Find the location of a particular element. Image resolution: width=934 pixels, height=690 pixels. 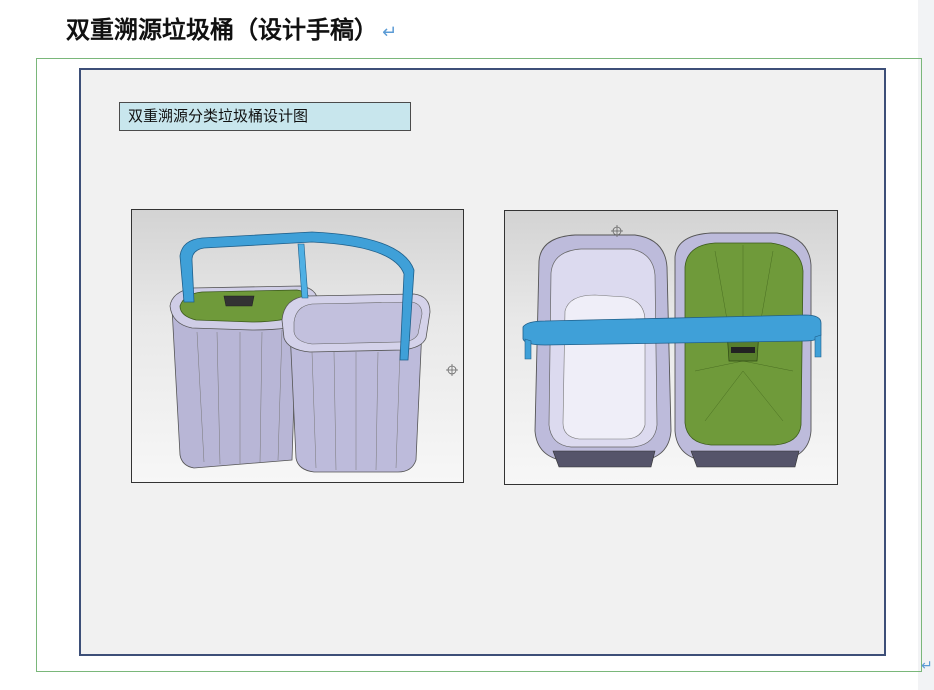

paragraph-mark-icon: ↵ is located at coordinates (390, 32).